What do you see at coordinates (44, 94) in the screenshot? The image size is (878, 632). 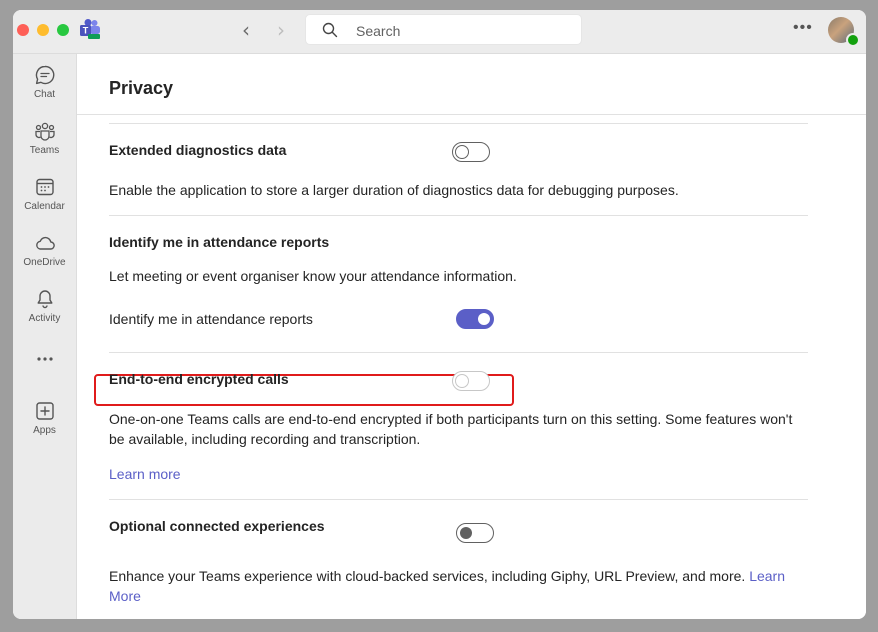 I see `sidebar-item-label: Chat` at bounding box center [44, 94].